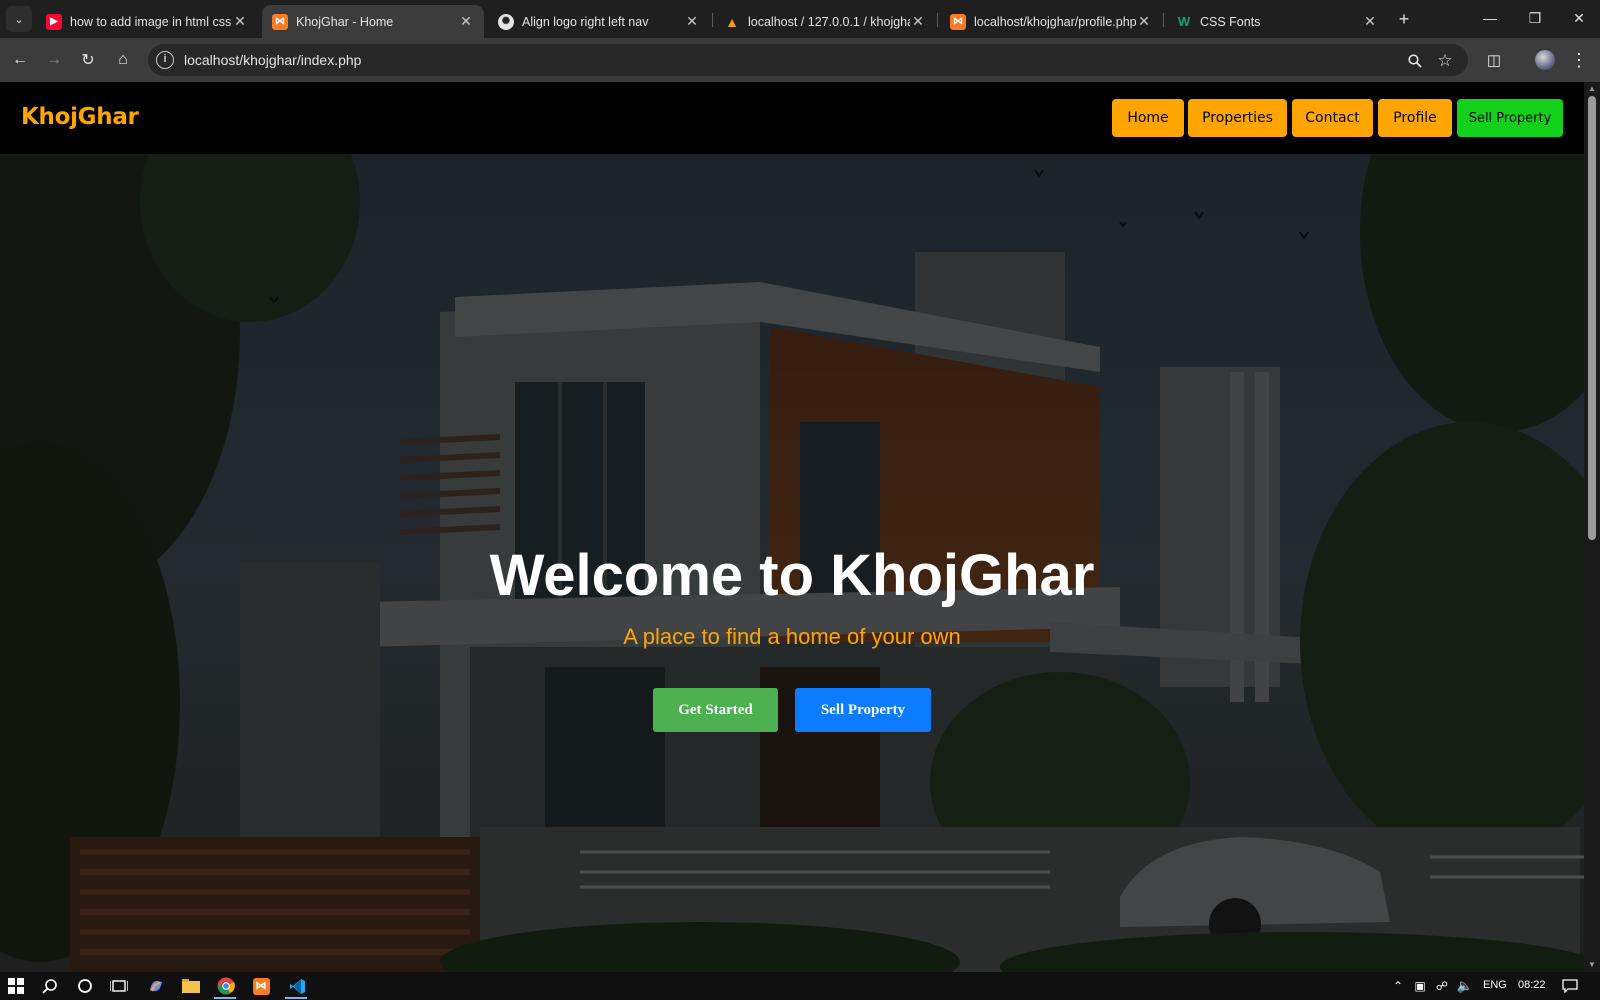  What do you see at coordinates (80, 117) in the screenshot?
I see `site-logo: KhojGhar` at bounding box center [80, 117].